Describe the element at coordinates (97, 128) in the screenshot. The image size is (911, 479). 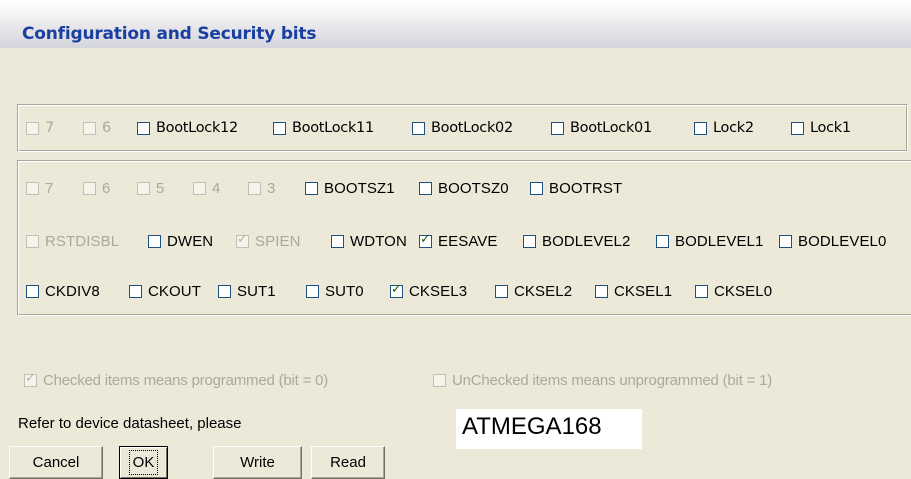
I see `lock-bit-6-checkbox: 6` at that location.